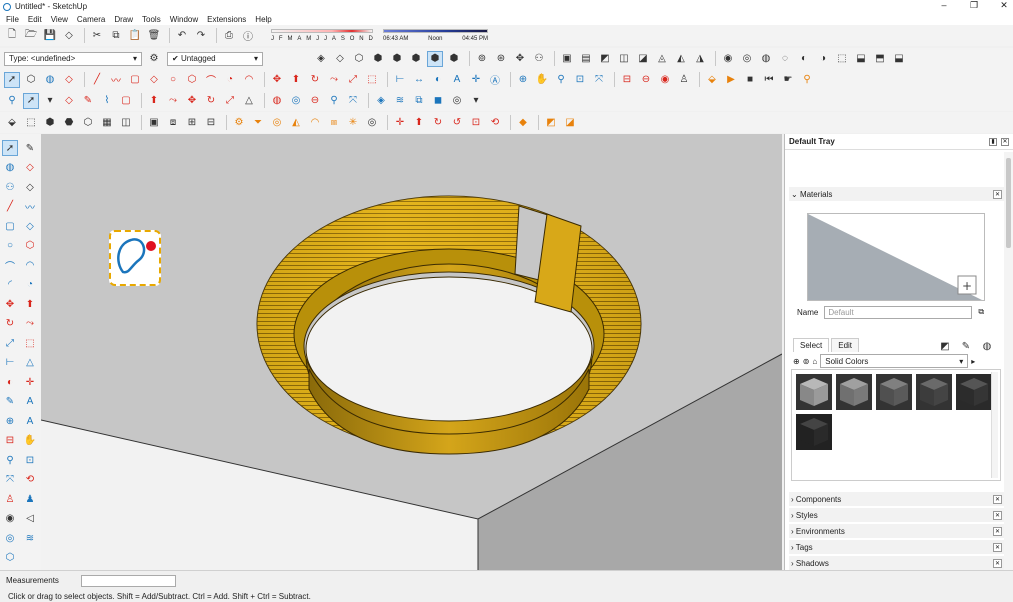 The height and width of the screenshot is (602, 1013). Describe the element at coordinates (627, 80) in the screenshot. I see `section-icon: ⊟` at that location.